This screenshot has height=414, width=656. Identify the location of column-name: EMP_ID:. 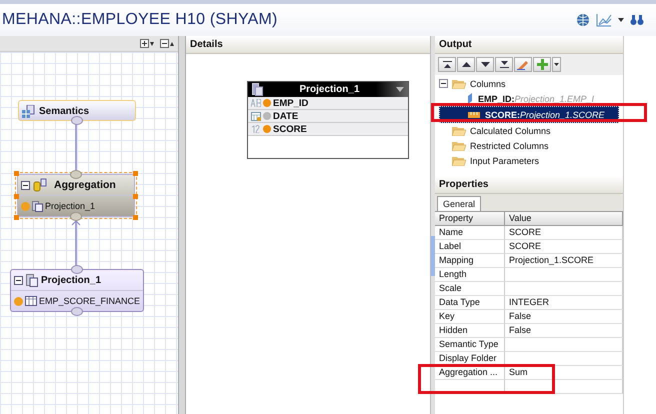
(496, 99).